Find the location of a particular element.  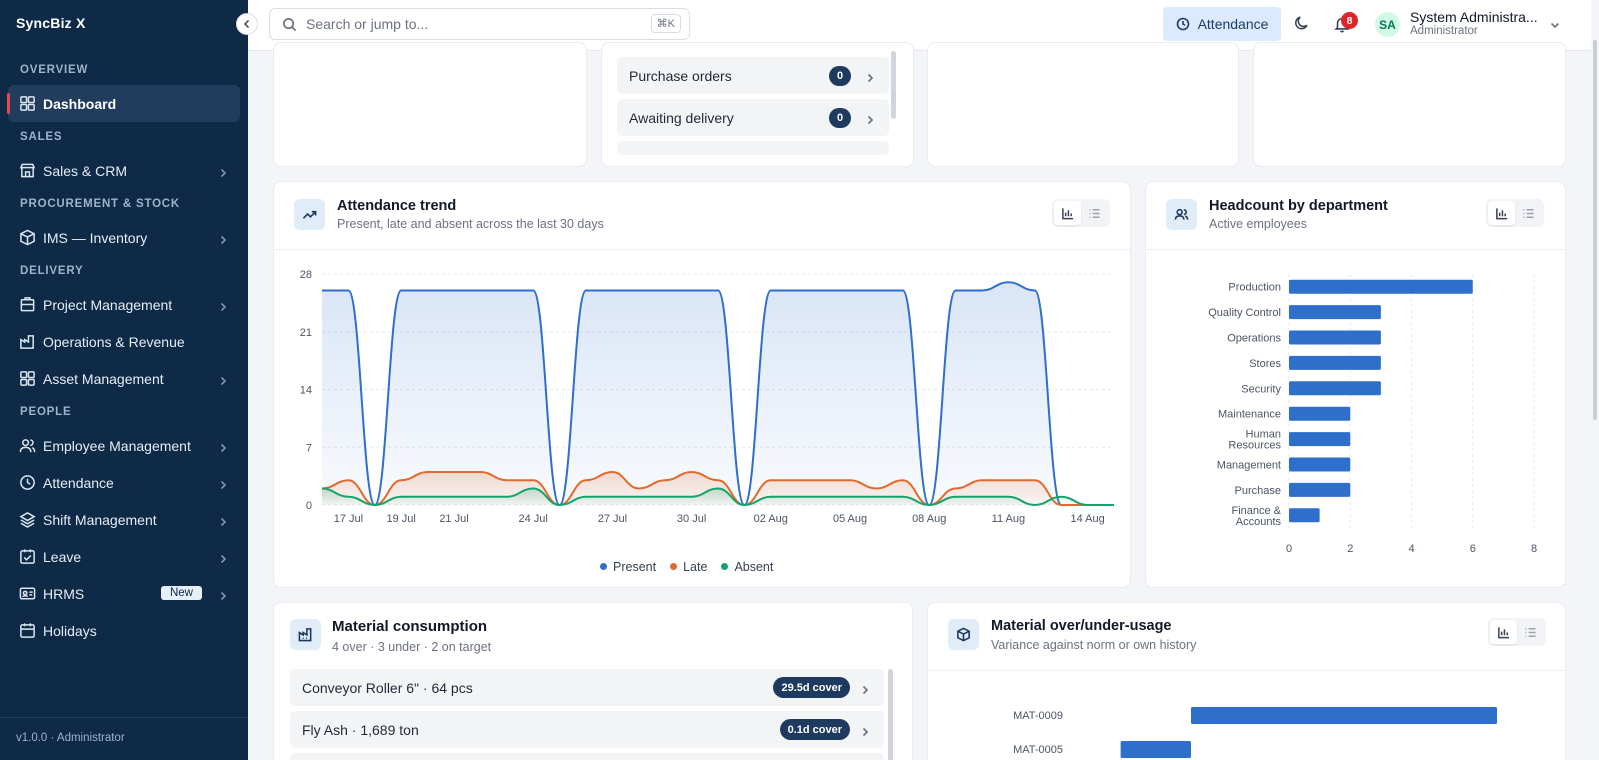

sidebar-item-label: Operations & Revenue is located at coordinates (114, 341).